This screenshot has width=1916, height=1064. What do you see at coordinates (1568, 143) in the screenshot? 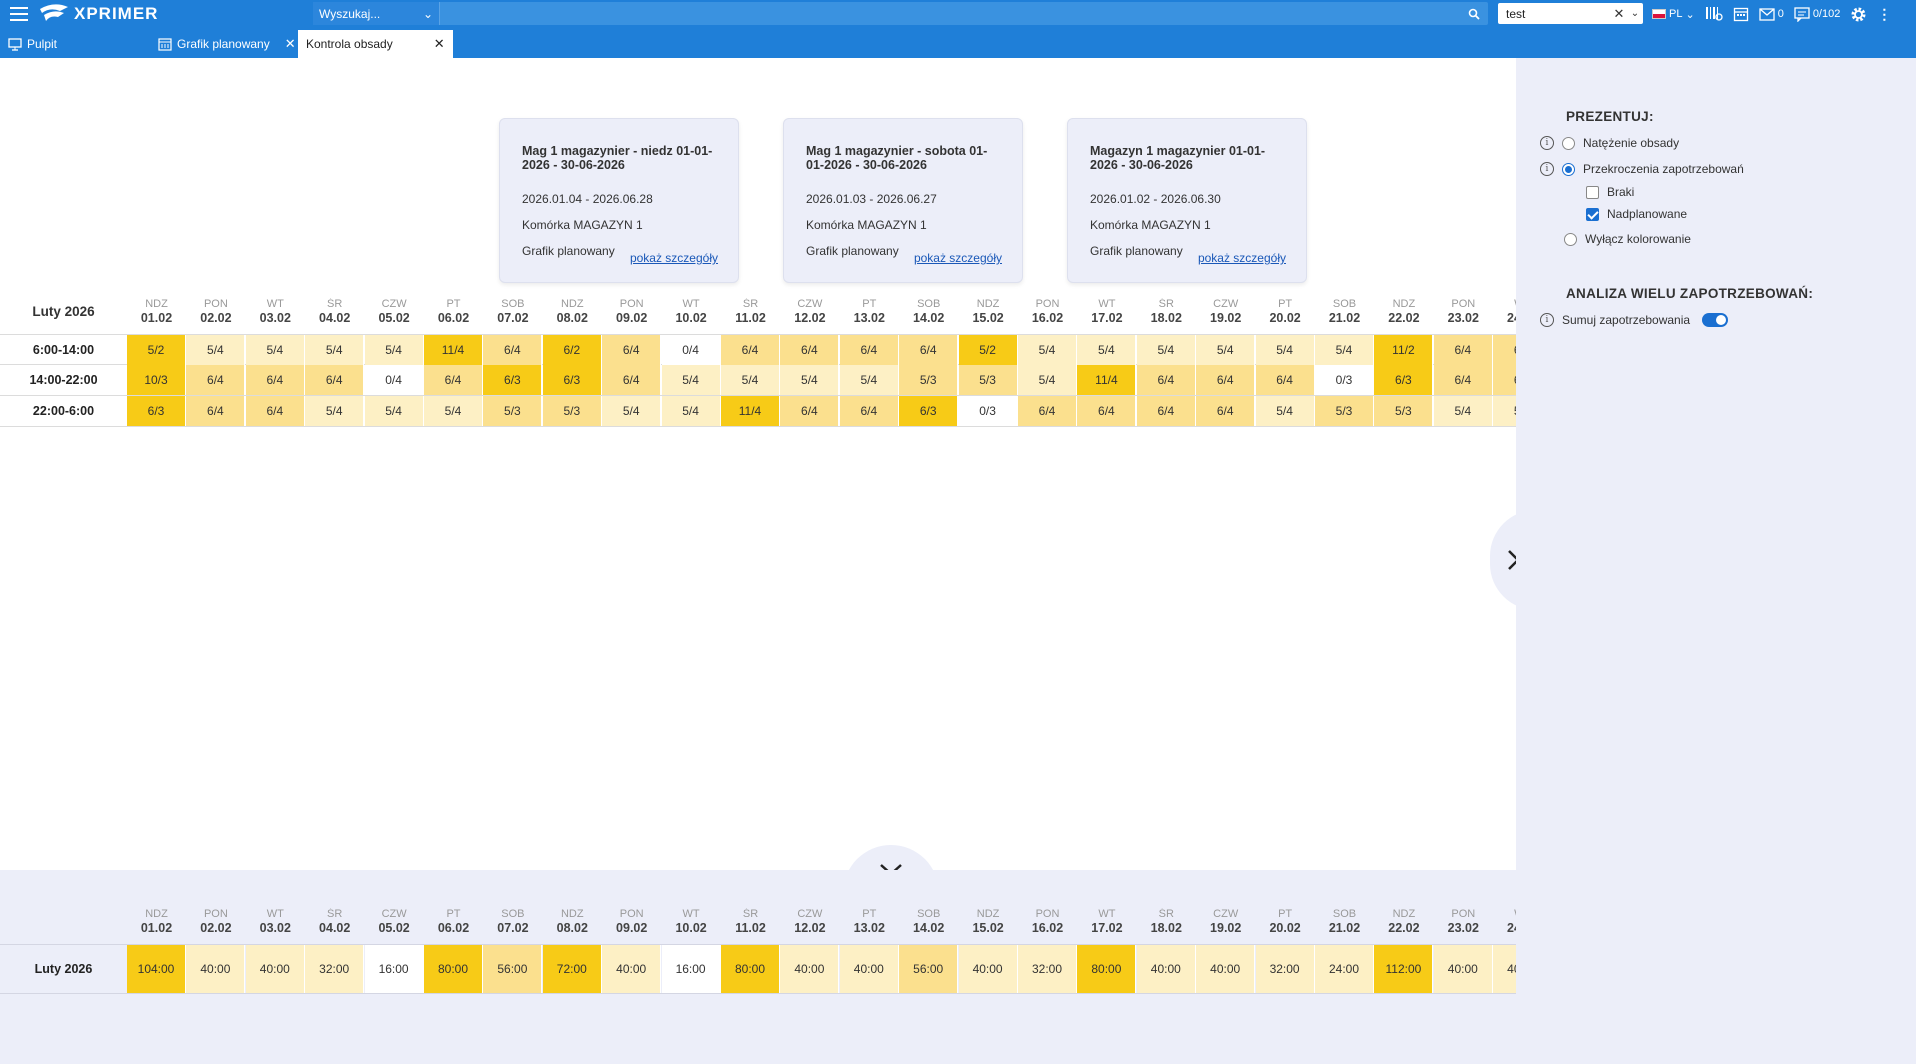
I see `radio-natezenie` at bounding box center [1568, 143].